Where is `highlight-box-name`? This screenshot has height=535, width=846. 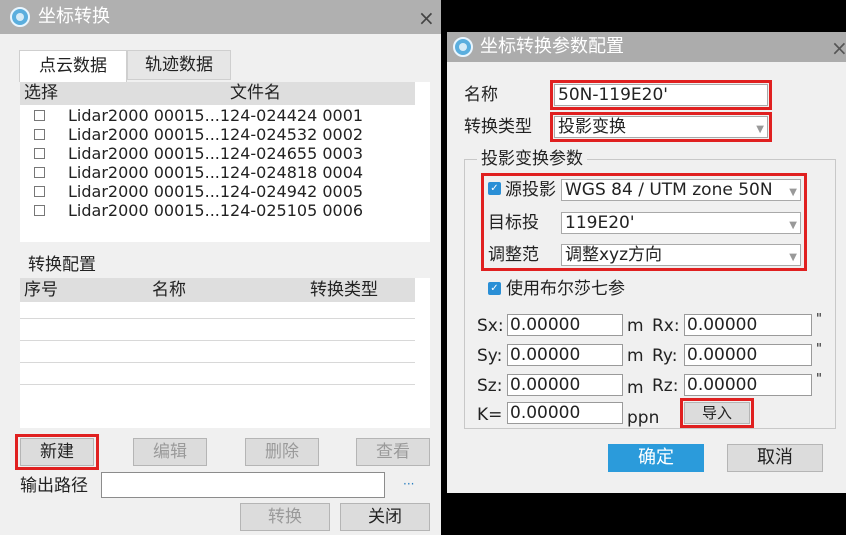 highlight-box-name is located at coordinates (661, 95).